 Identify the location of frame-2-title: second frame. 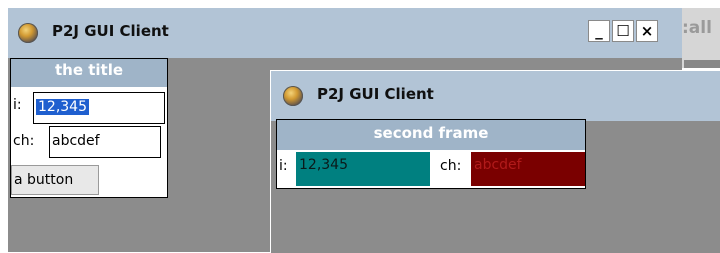
(431, 135).